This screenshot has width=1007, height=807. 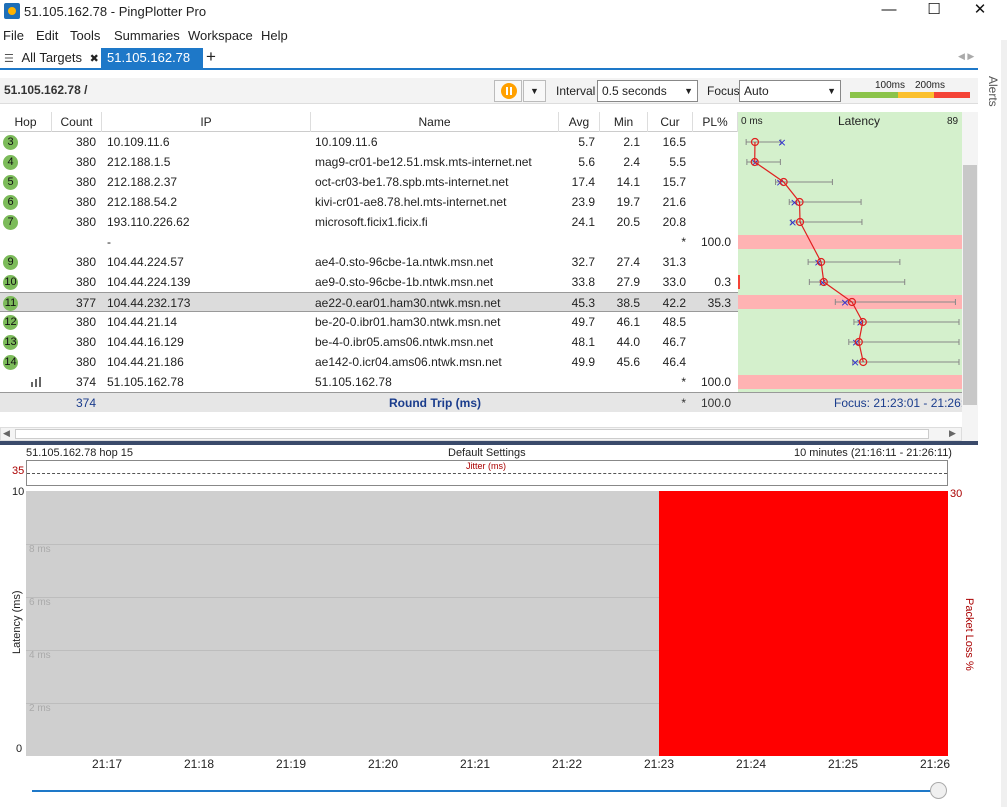 What do you see at coordinates (74, 242) in the screenshot?
I see `cell-count` at bounding box center [74, 242].